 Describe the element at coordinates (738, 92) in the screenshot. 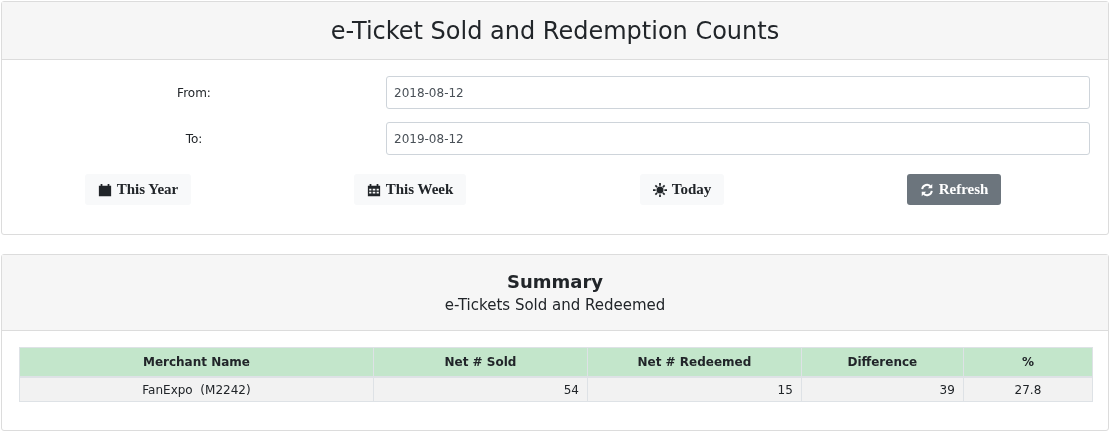

I see `date-field: 2018-08-12` at that location.